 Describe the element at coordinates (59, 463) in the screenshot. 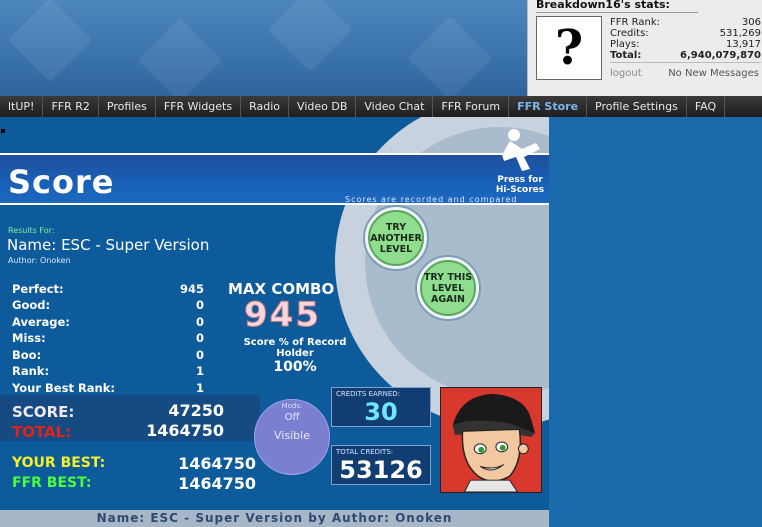

I see `your-best-label: YOUR BEST:` at that location.